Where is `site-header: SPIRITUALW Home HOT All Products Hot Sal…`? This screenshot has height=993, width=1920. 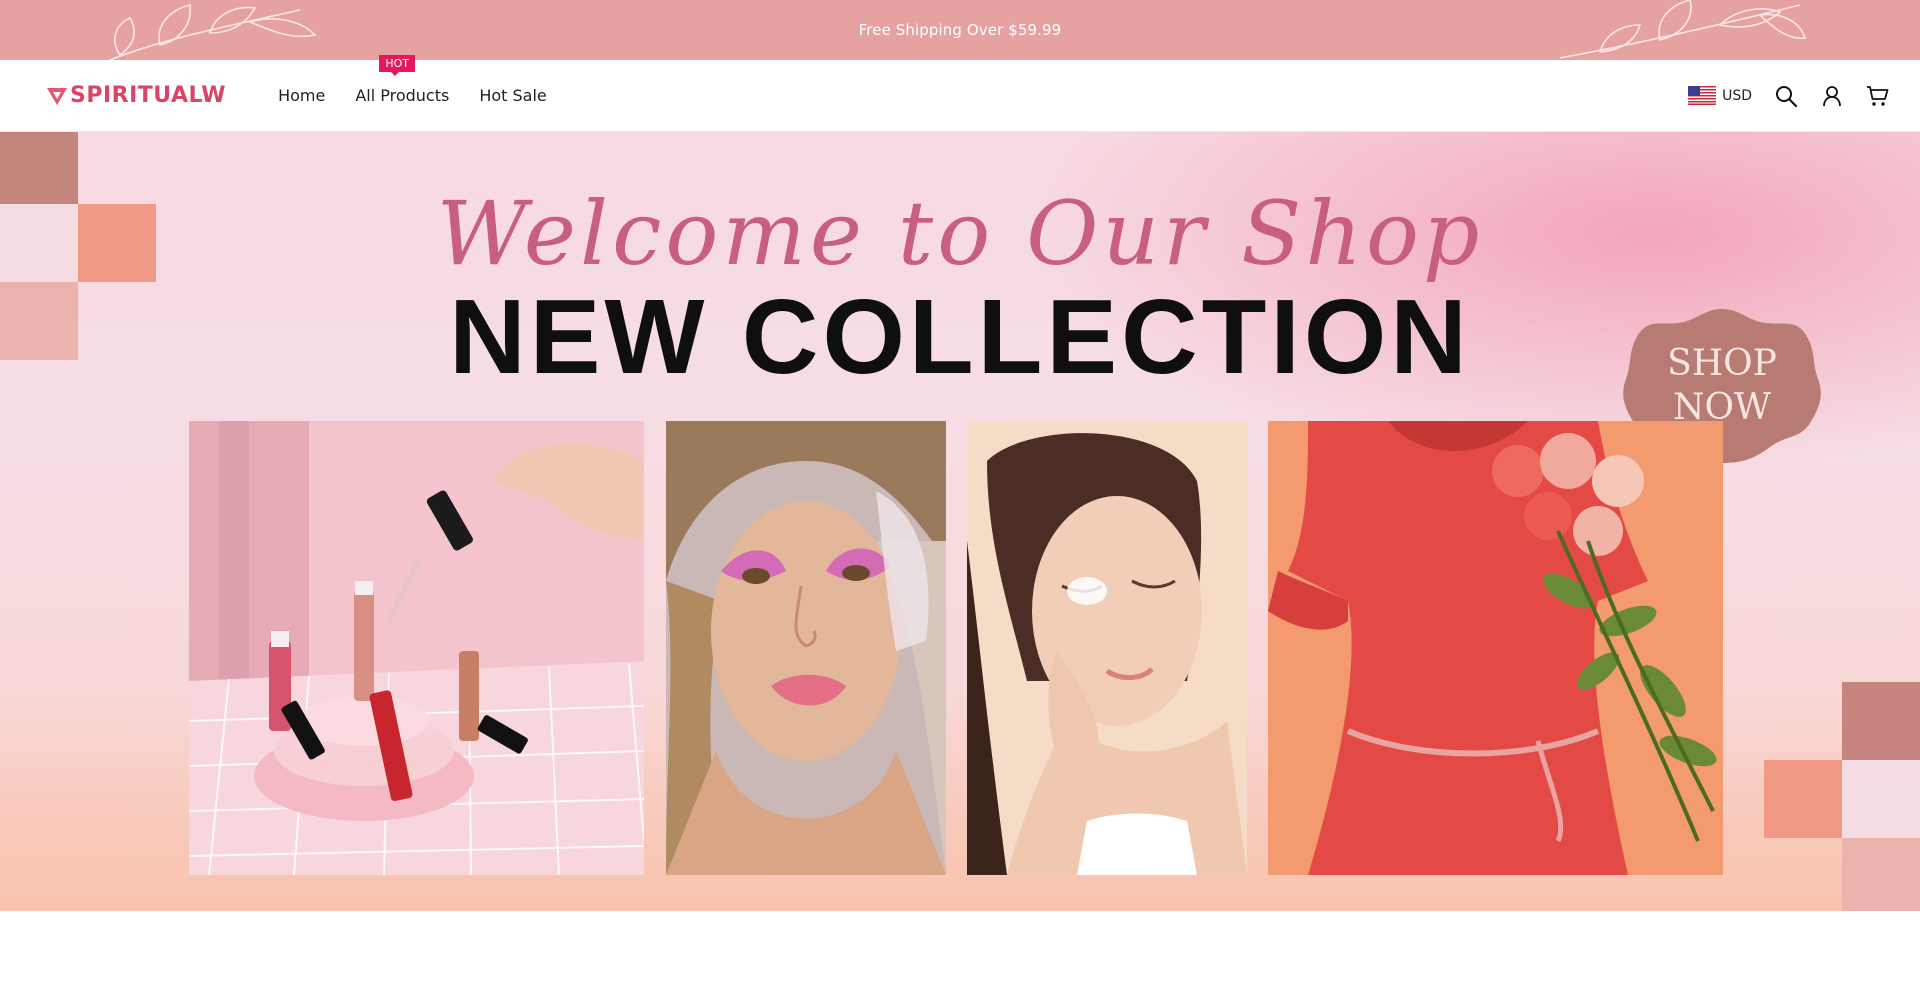 site-header: SPIRITUALW Home HOT All Products Hot Sal… is located at coordinates (960, 93).